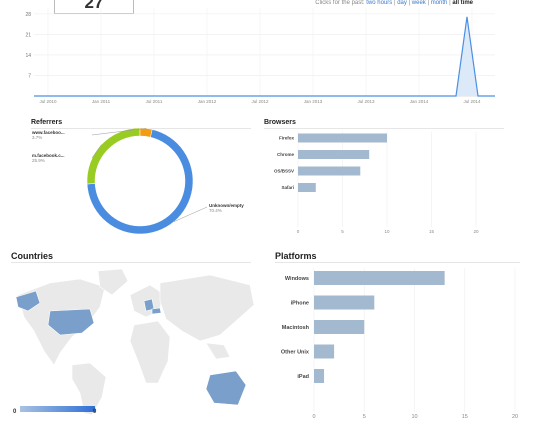 The image size is (533, 424). Describe the element at coordinates (101, 101) in the screenshot. I see `timeline-x-tick-label: Jan 2011` at that location.